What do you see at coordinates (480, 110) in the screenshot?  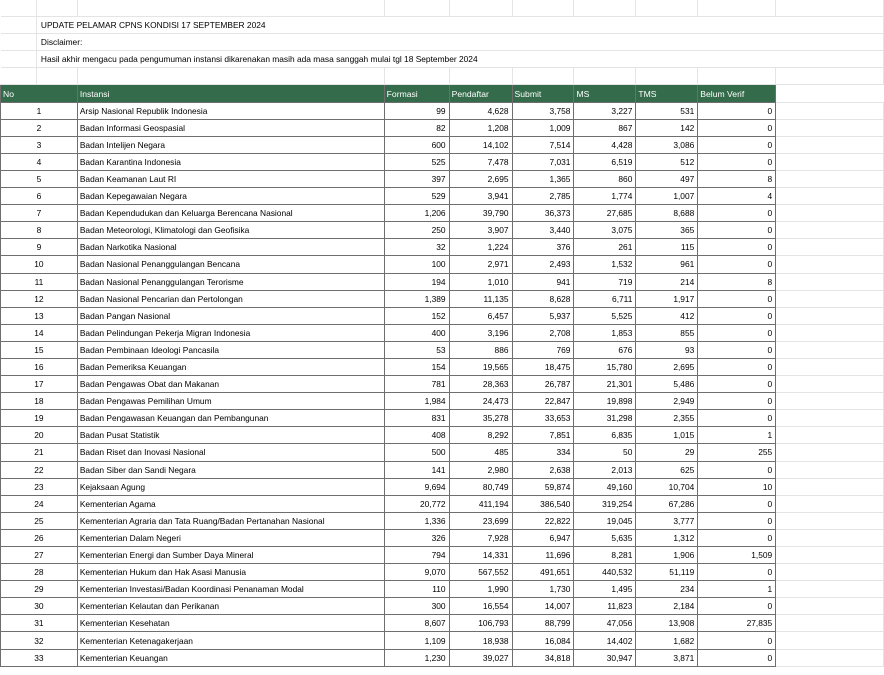 I see `row-pendaftar: 4,628` at bounding box center [480, 110].